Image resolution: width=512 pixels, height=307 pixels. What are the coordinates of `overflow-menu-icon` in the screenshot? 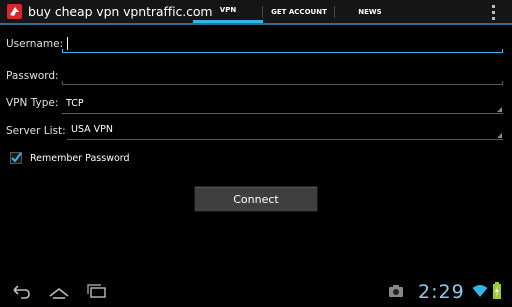 It's located at (493, 12).